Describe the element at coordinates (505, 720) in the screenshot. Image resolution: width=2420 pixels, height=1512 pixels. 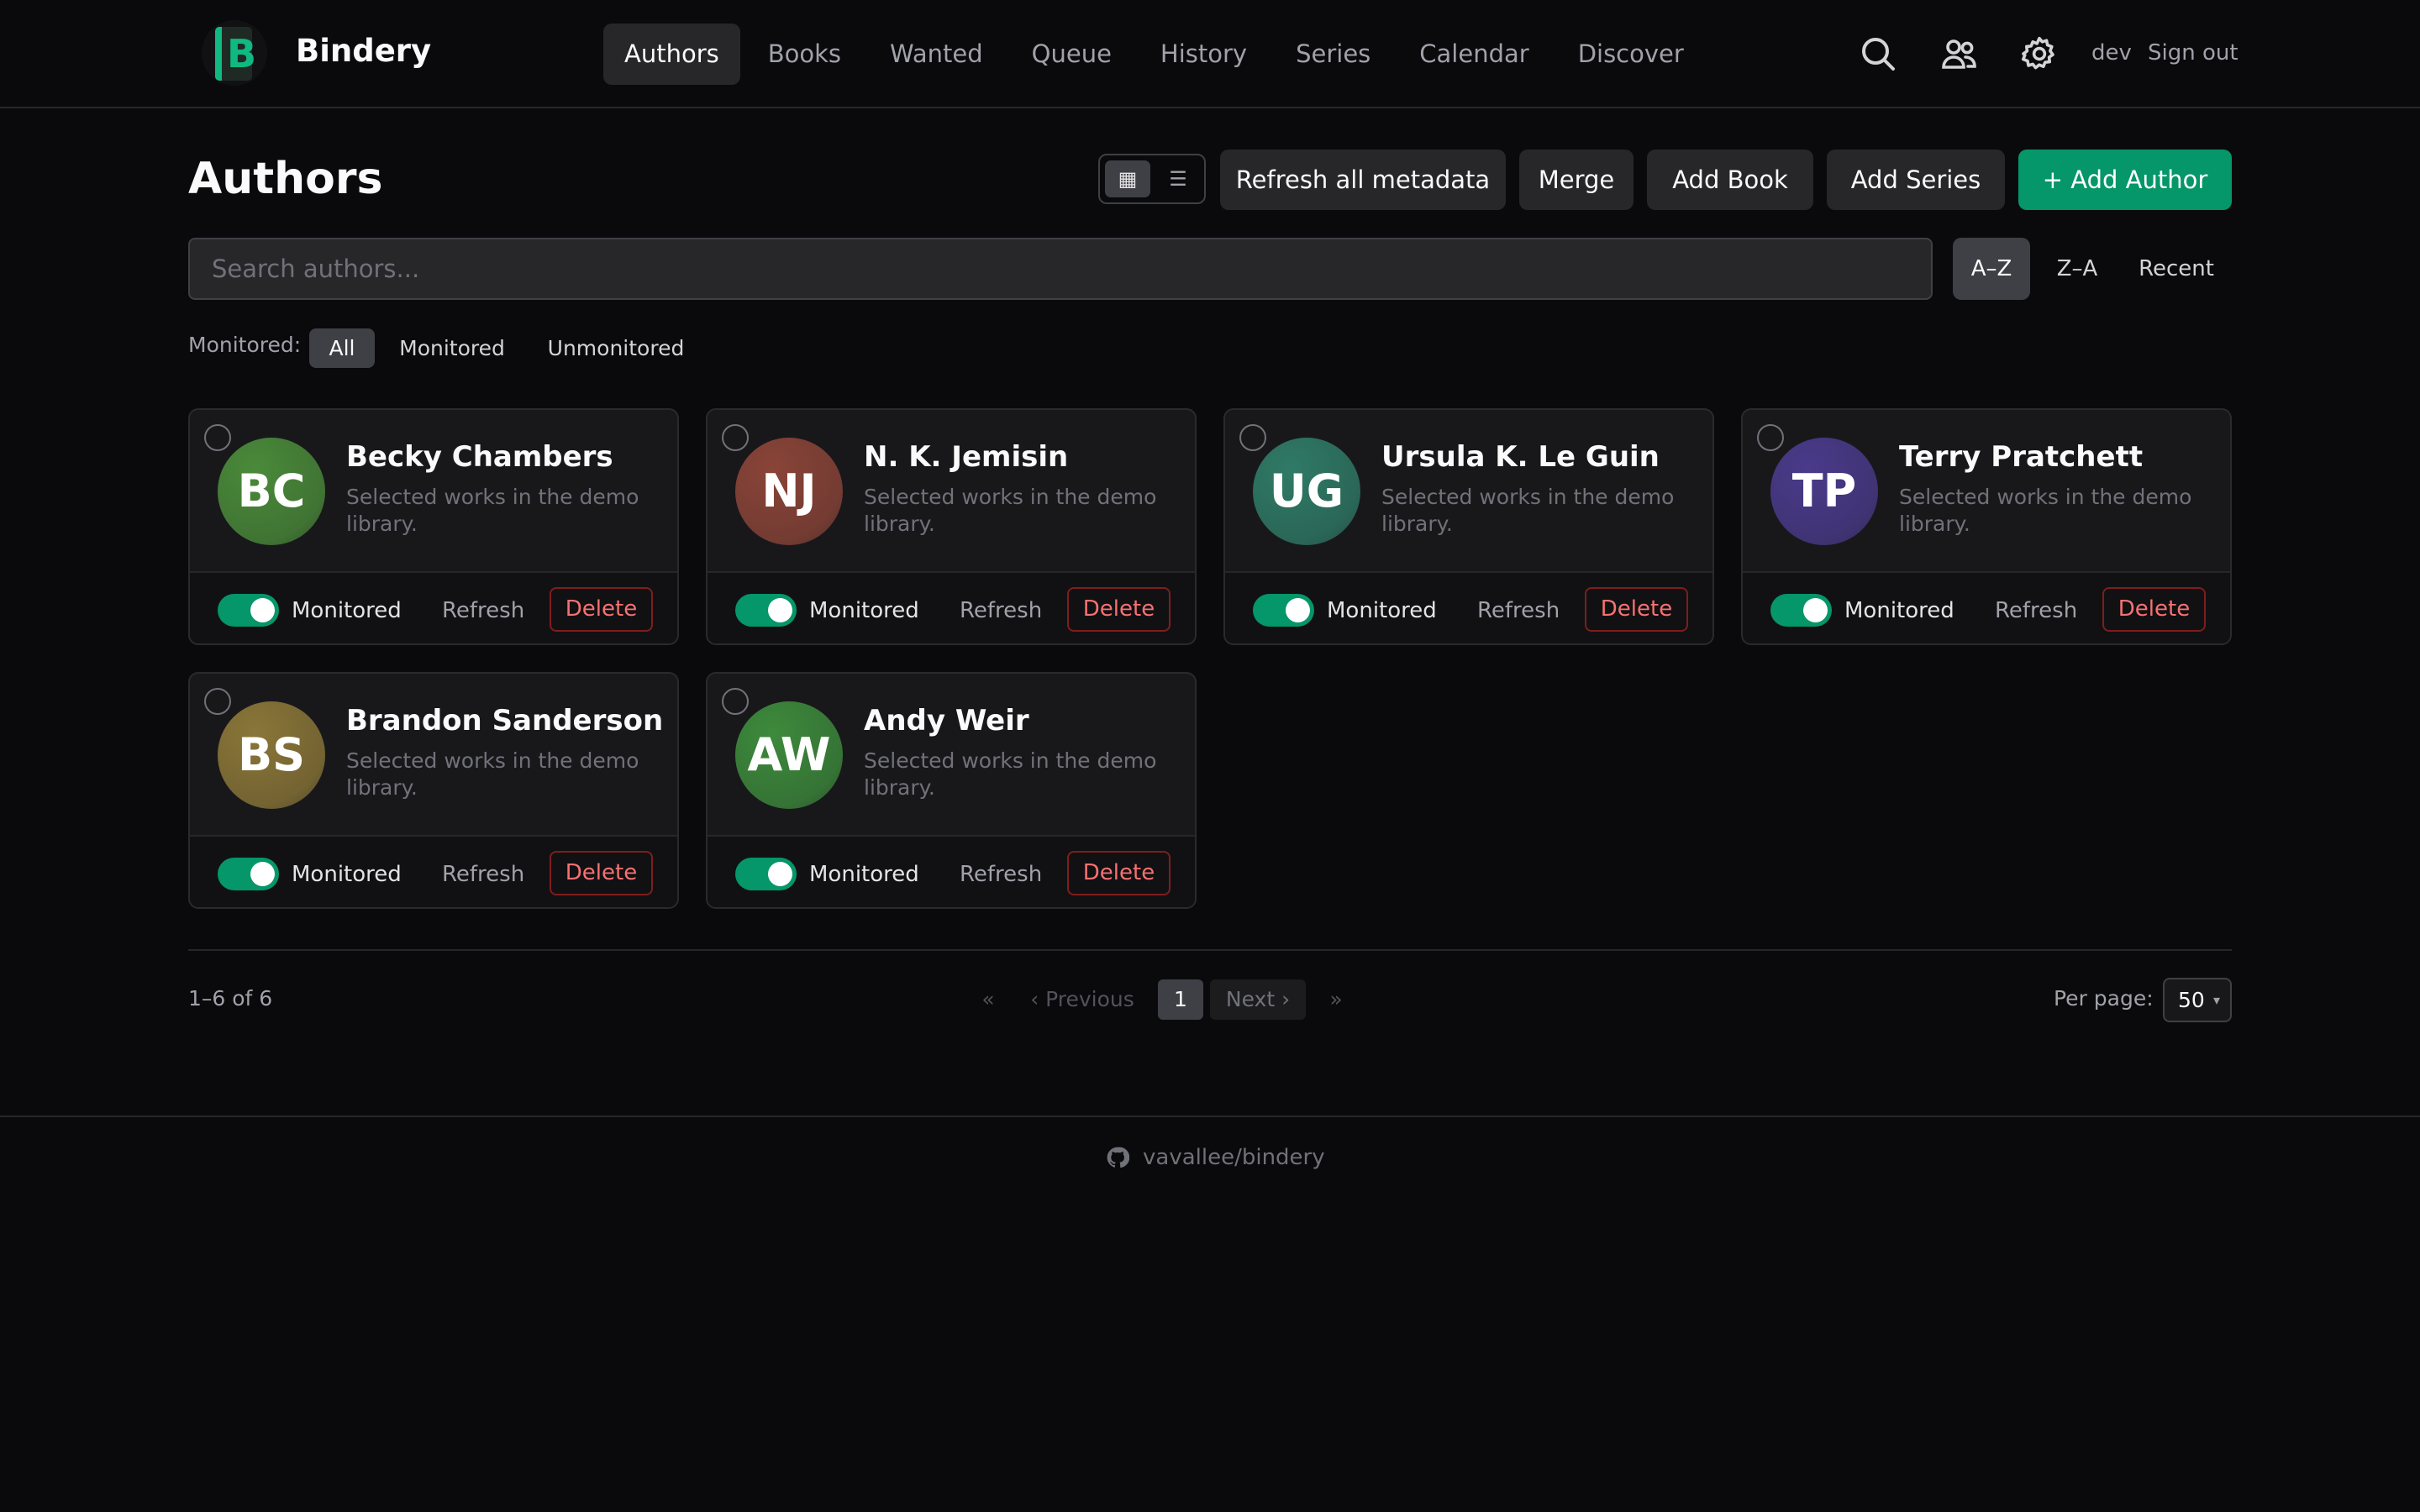
I see `author-name: Brandon Sanderson` at that location.